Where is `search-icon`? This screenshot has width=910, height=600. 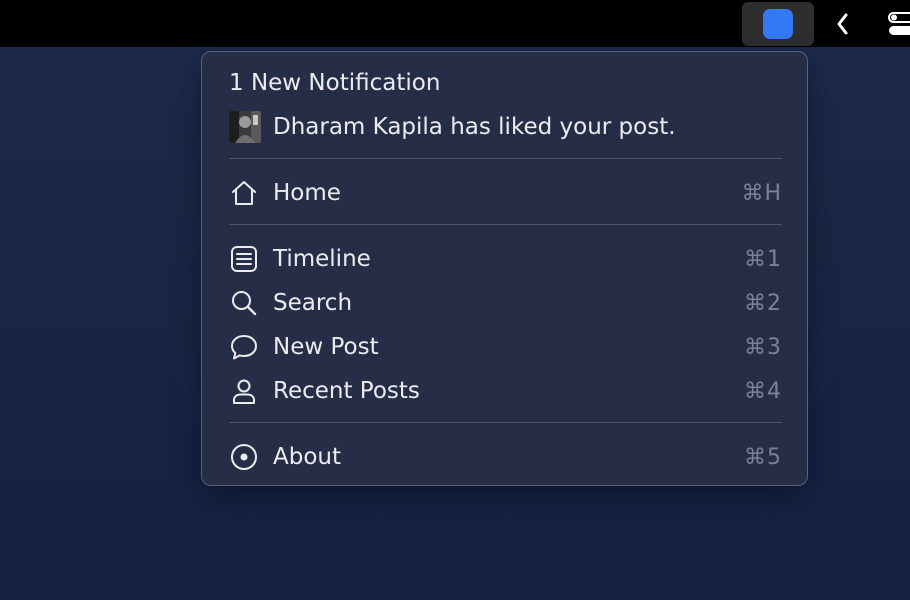
search-icon is located at coordinates (244, 303).